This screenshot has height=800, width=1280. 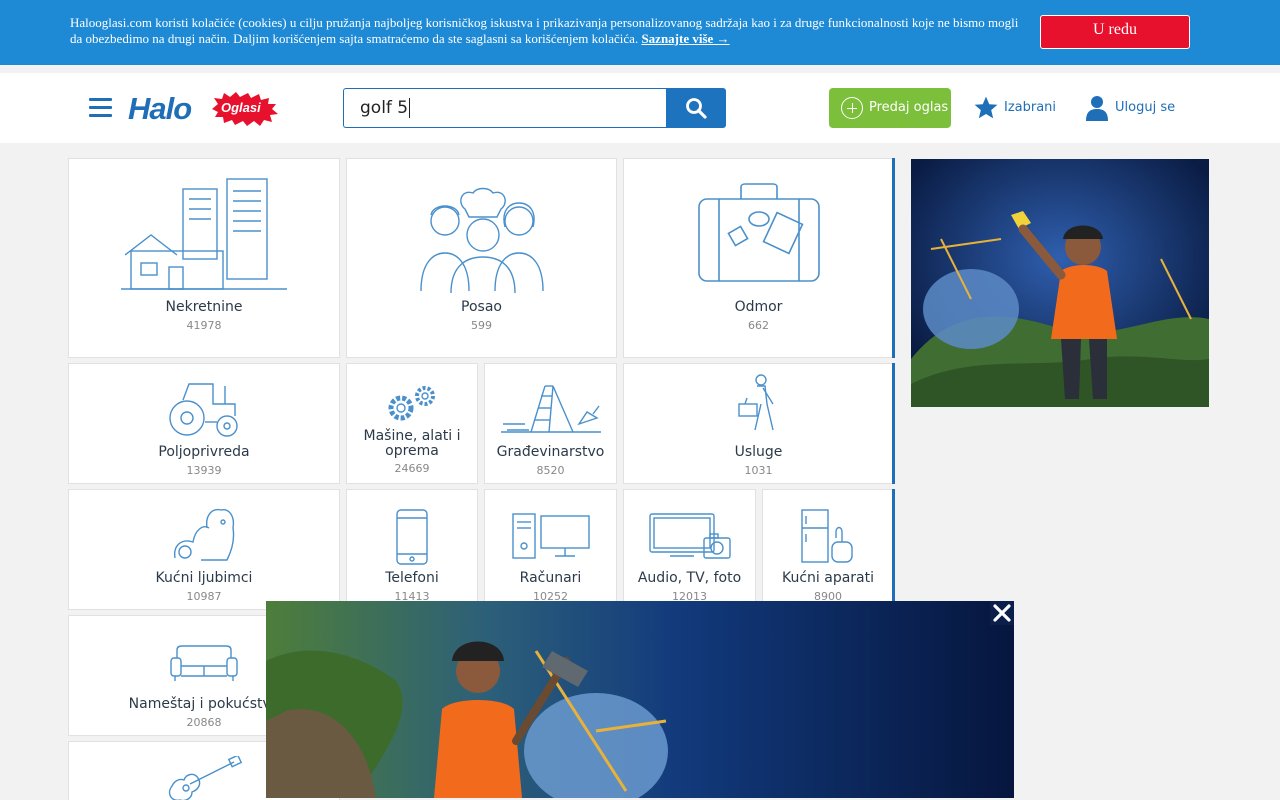 What do you see at coordinates (481, 307) in the screenshot?
I see `category-name: Posao` at bounding box center [481, 307].